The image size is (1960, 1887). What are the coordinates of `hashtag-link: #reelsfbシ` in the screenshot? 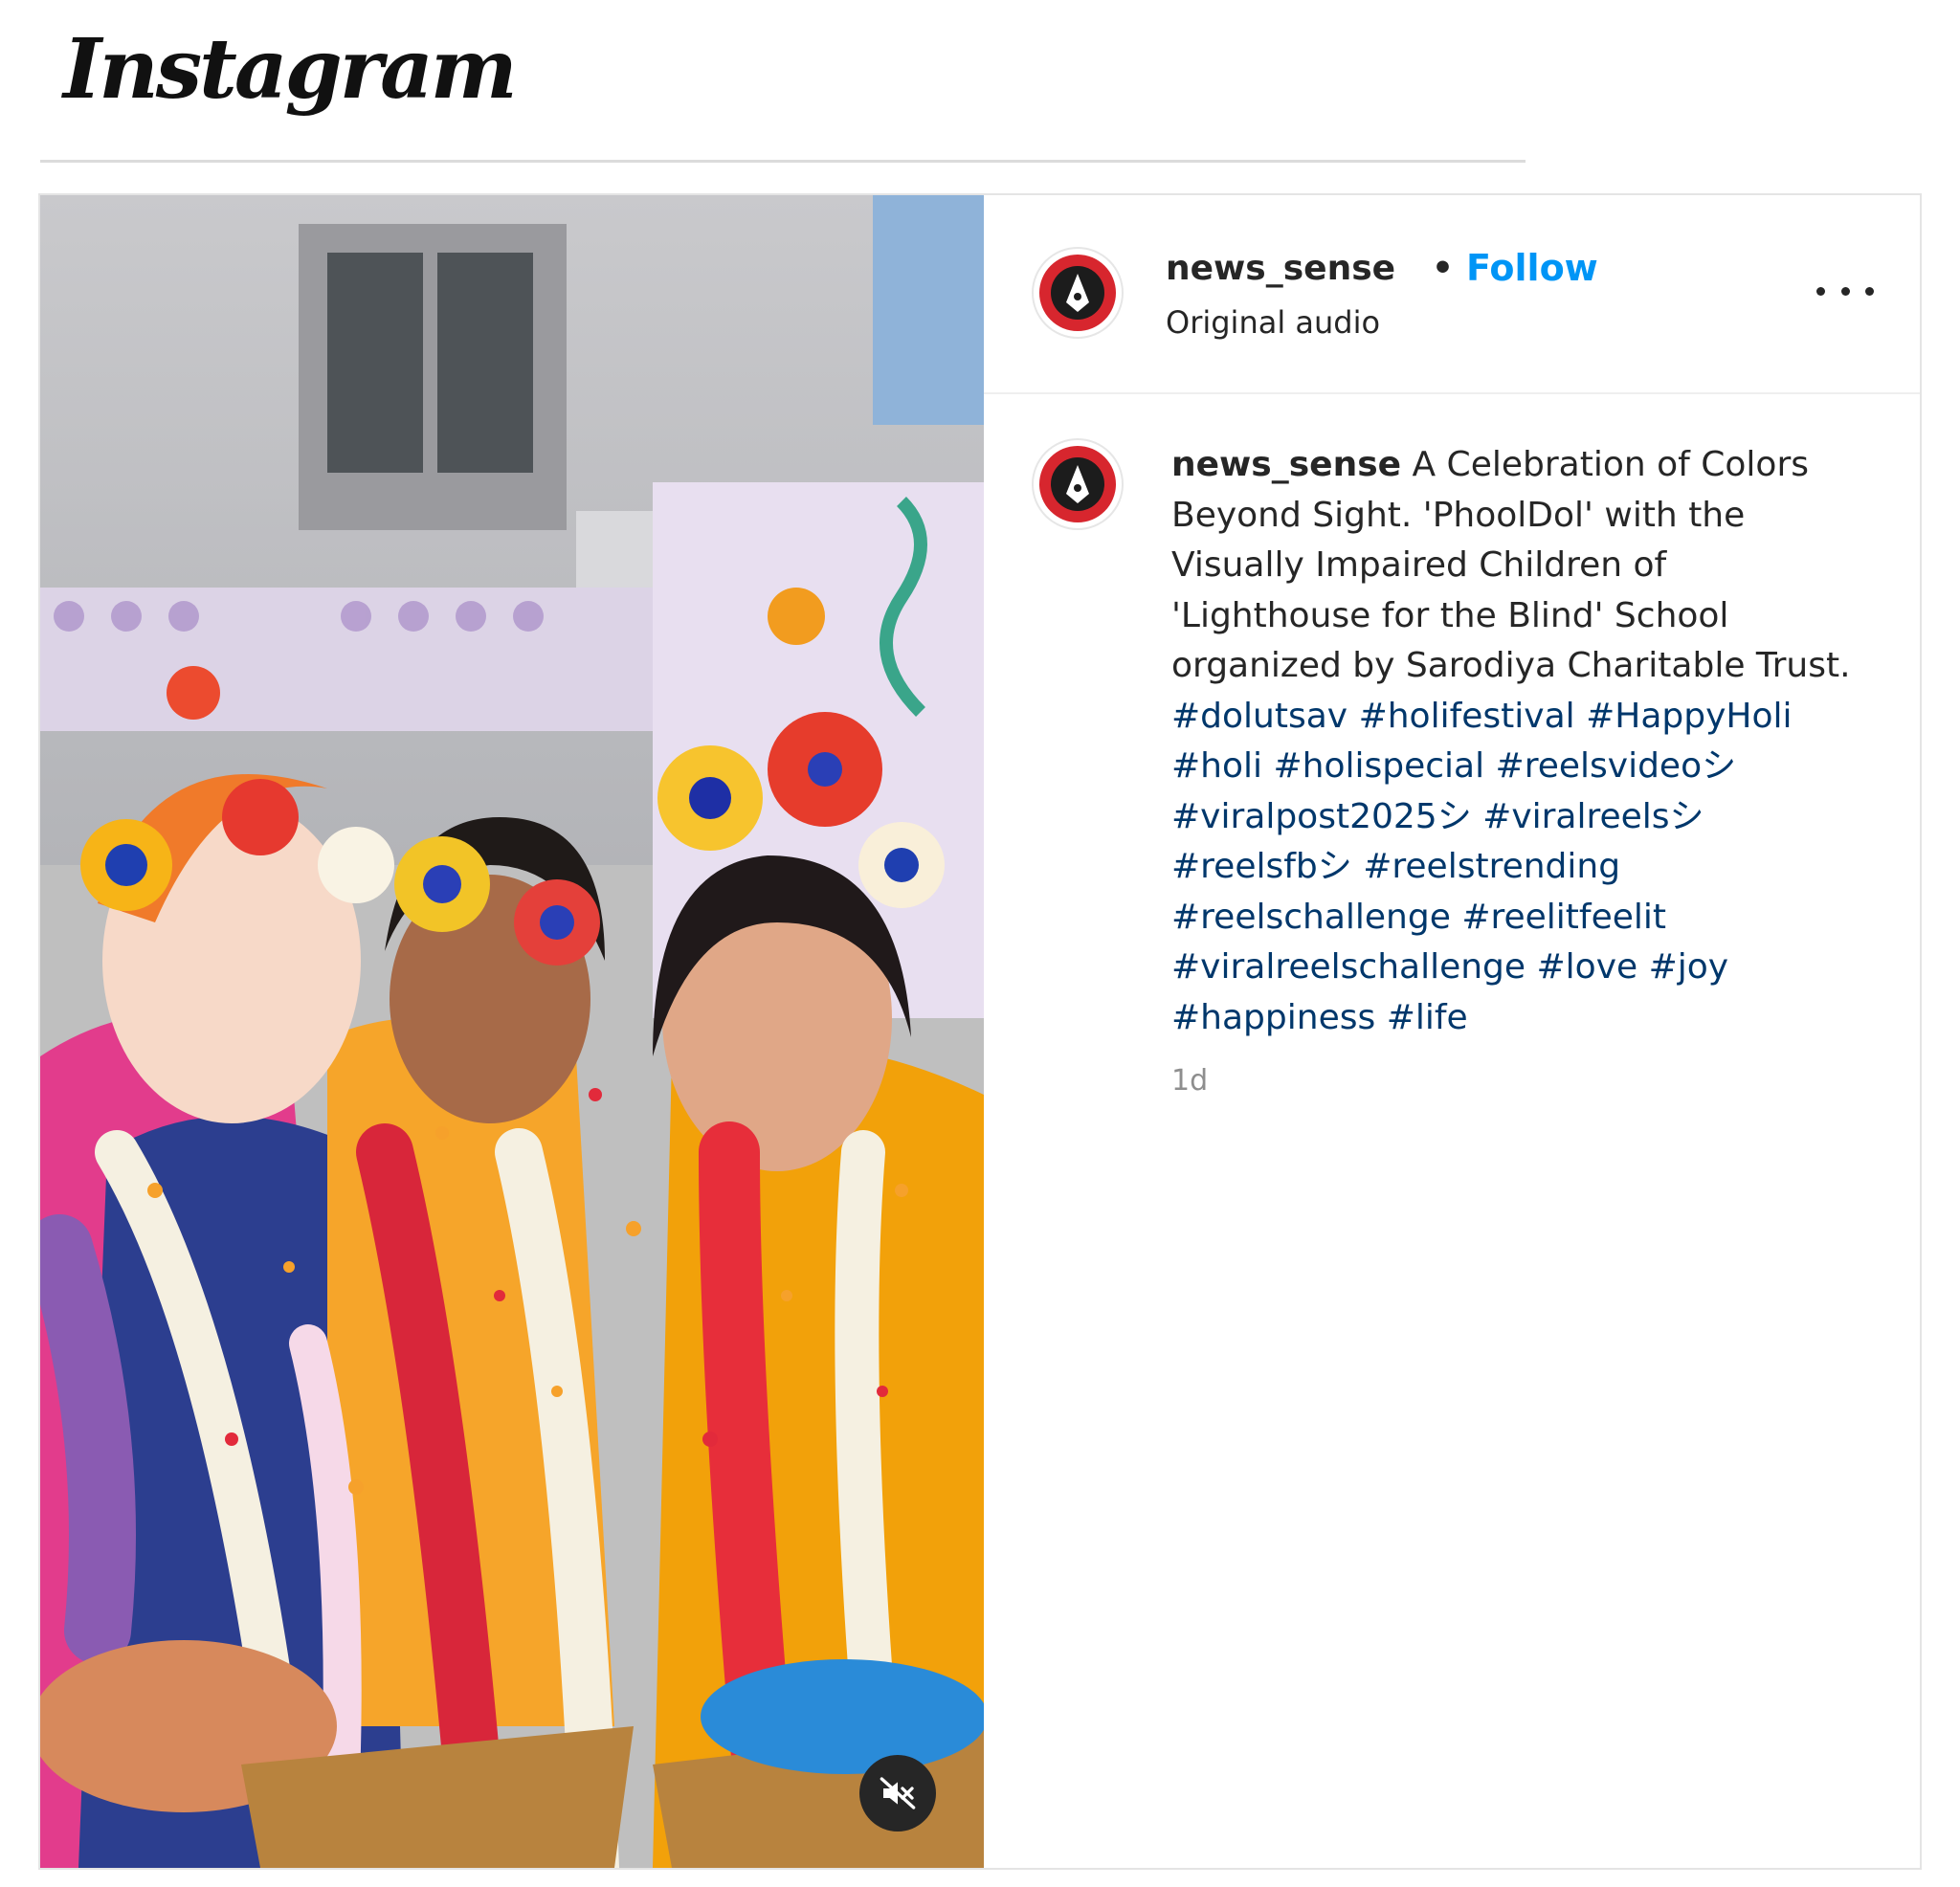 It's located at (1261, 866).